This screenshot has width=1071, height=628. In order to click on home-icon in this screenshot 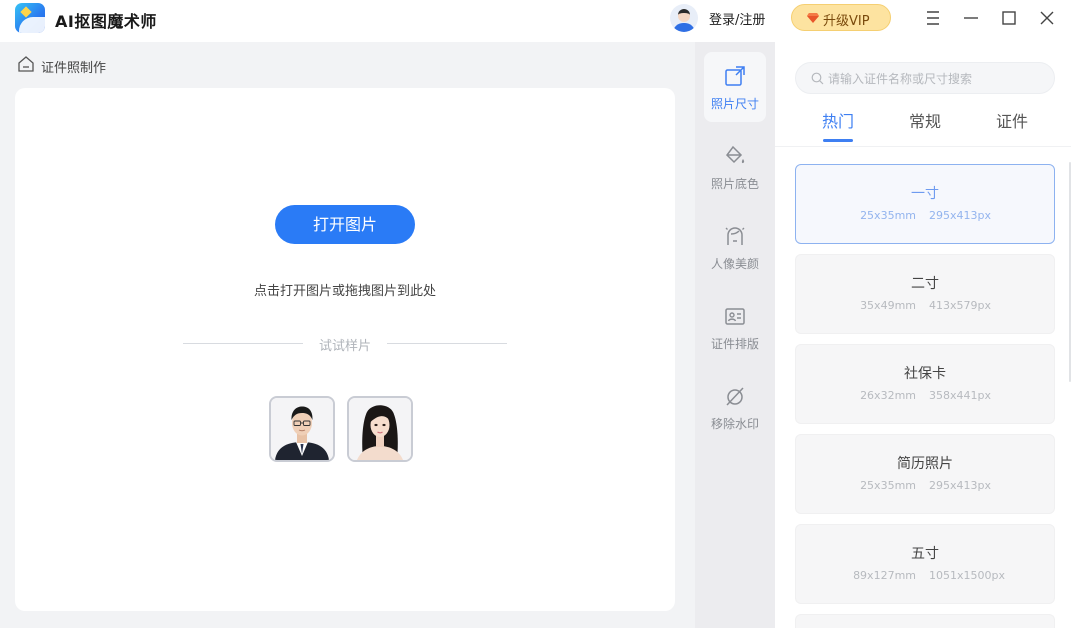, I will do `click(26, 64)`.